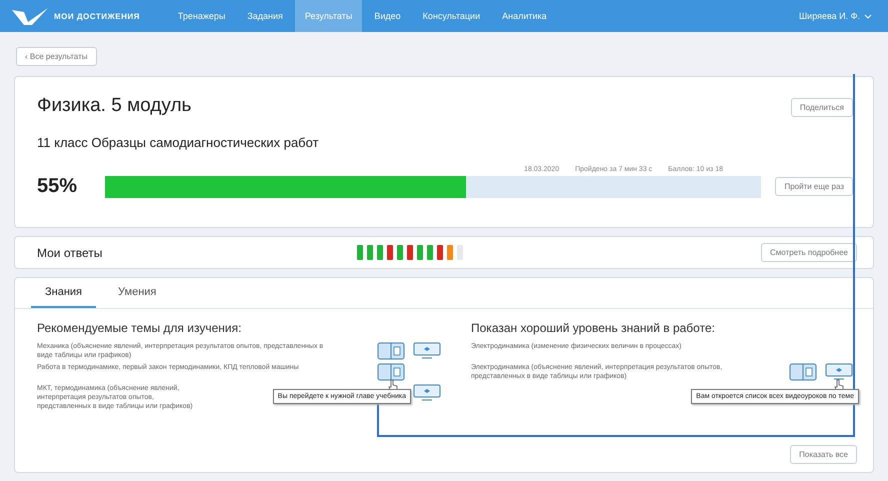  Describe the element at coordinates (178, 142) in the screenshot. I see `test-subtitle: 11 класс Образцы самодиагностических работ` at that location.